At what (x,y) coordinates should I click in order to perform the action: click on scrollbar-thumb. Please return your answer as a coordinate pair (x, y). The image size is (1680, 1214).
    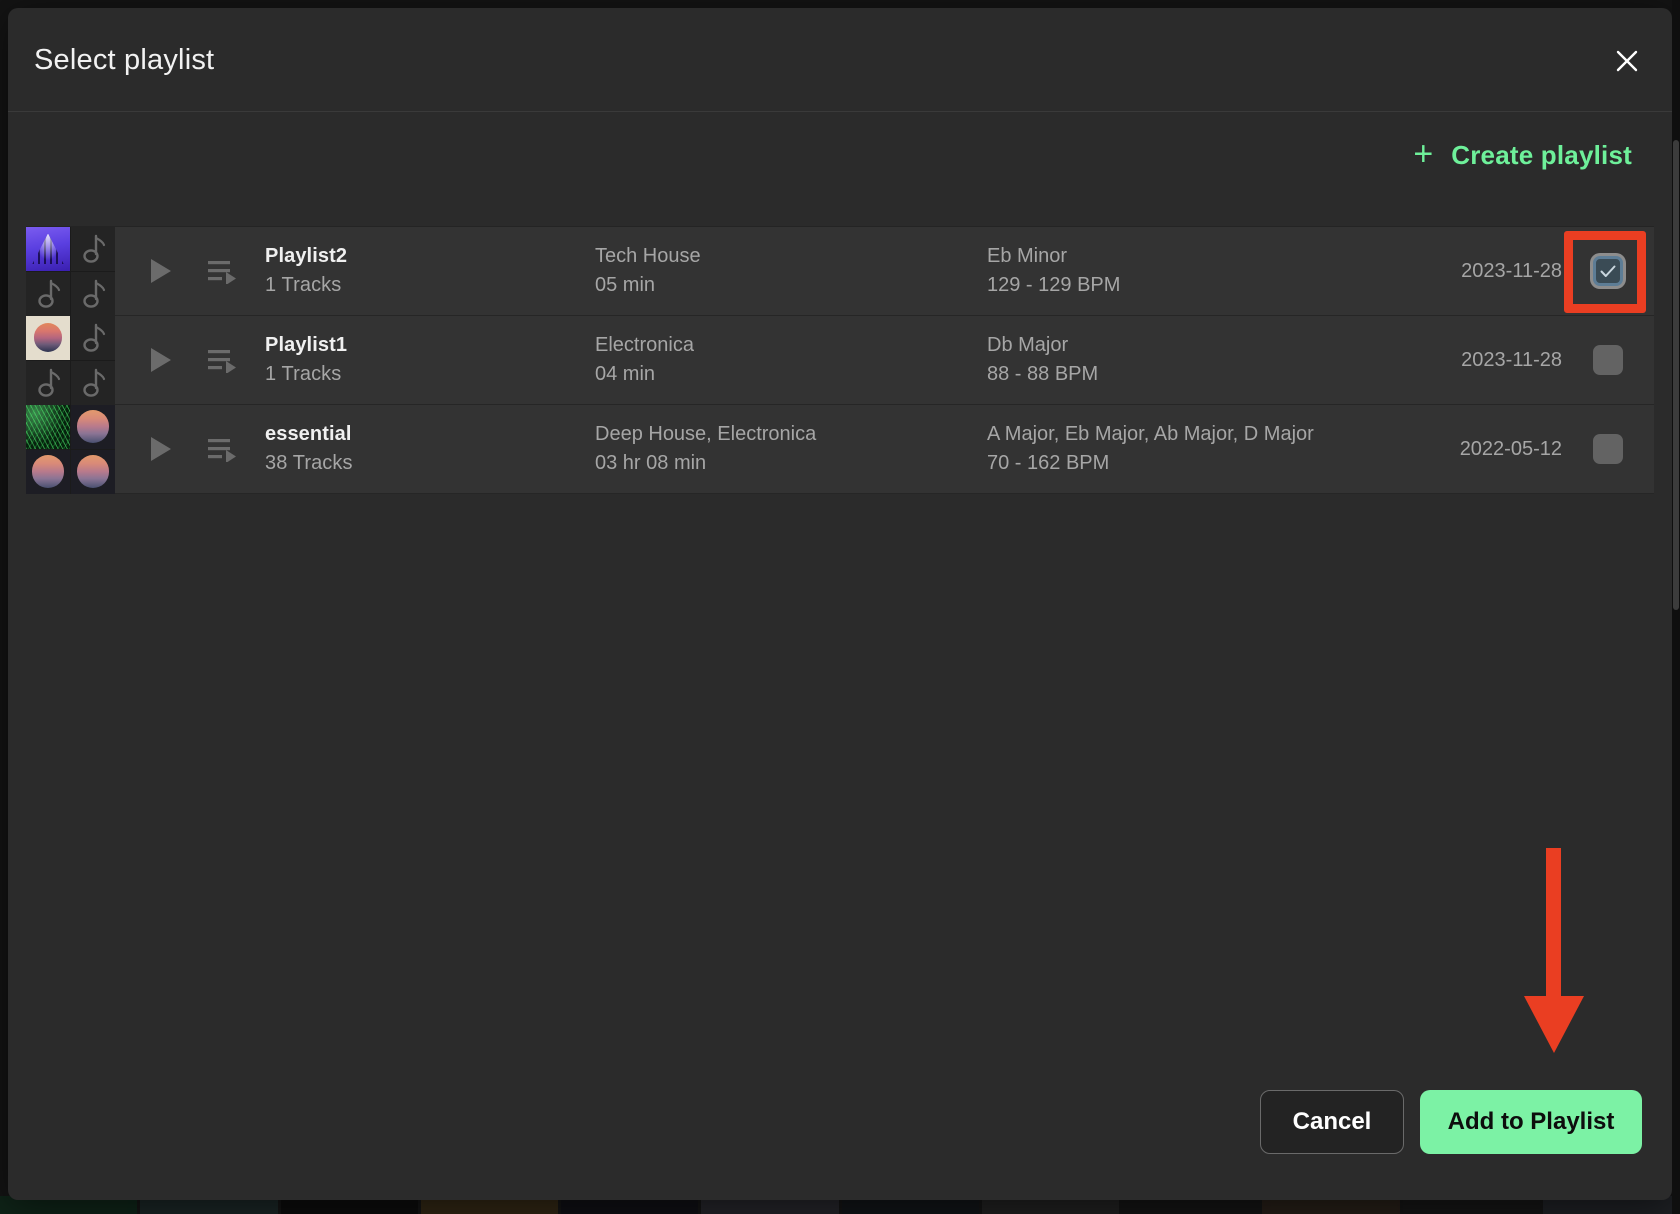
    Looking at the image, I should click on (1676, 375).